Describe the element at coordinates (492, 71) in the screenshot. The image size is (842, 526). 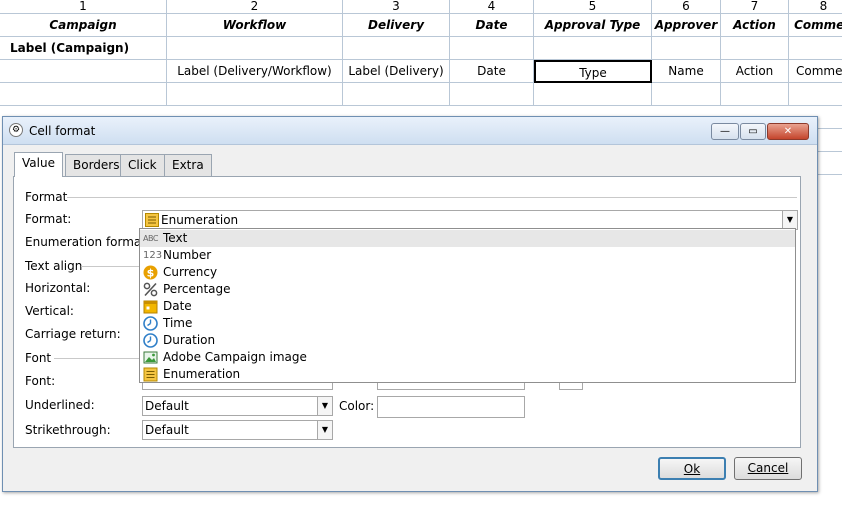
I see `cell-date: Date` at that location.